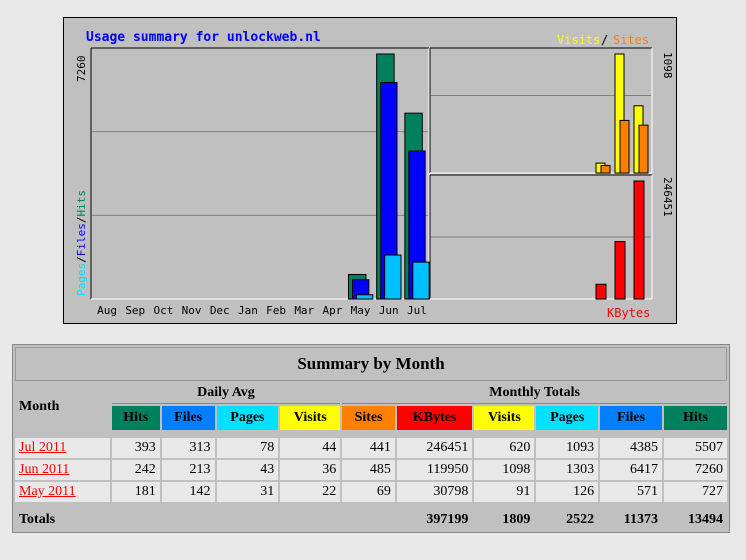 This screenshot has height=560, width=746. What do you see at coordinates (304, 310) in the screenshot?
I see `month-tick-label: Mar` at bounding box center [304, 310].